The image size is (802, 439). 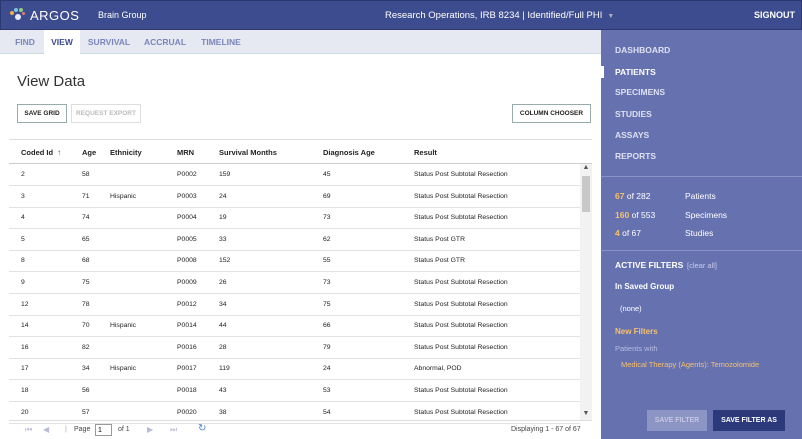 I want to click on cell-coded-id: 3, so click(x=23, y=196).